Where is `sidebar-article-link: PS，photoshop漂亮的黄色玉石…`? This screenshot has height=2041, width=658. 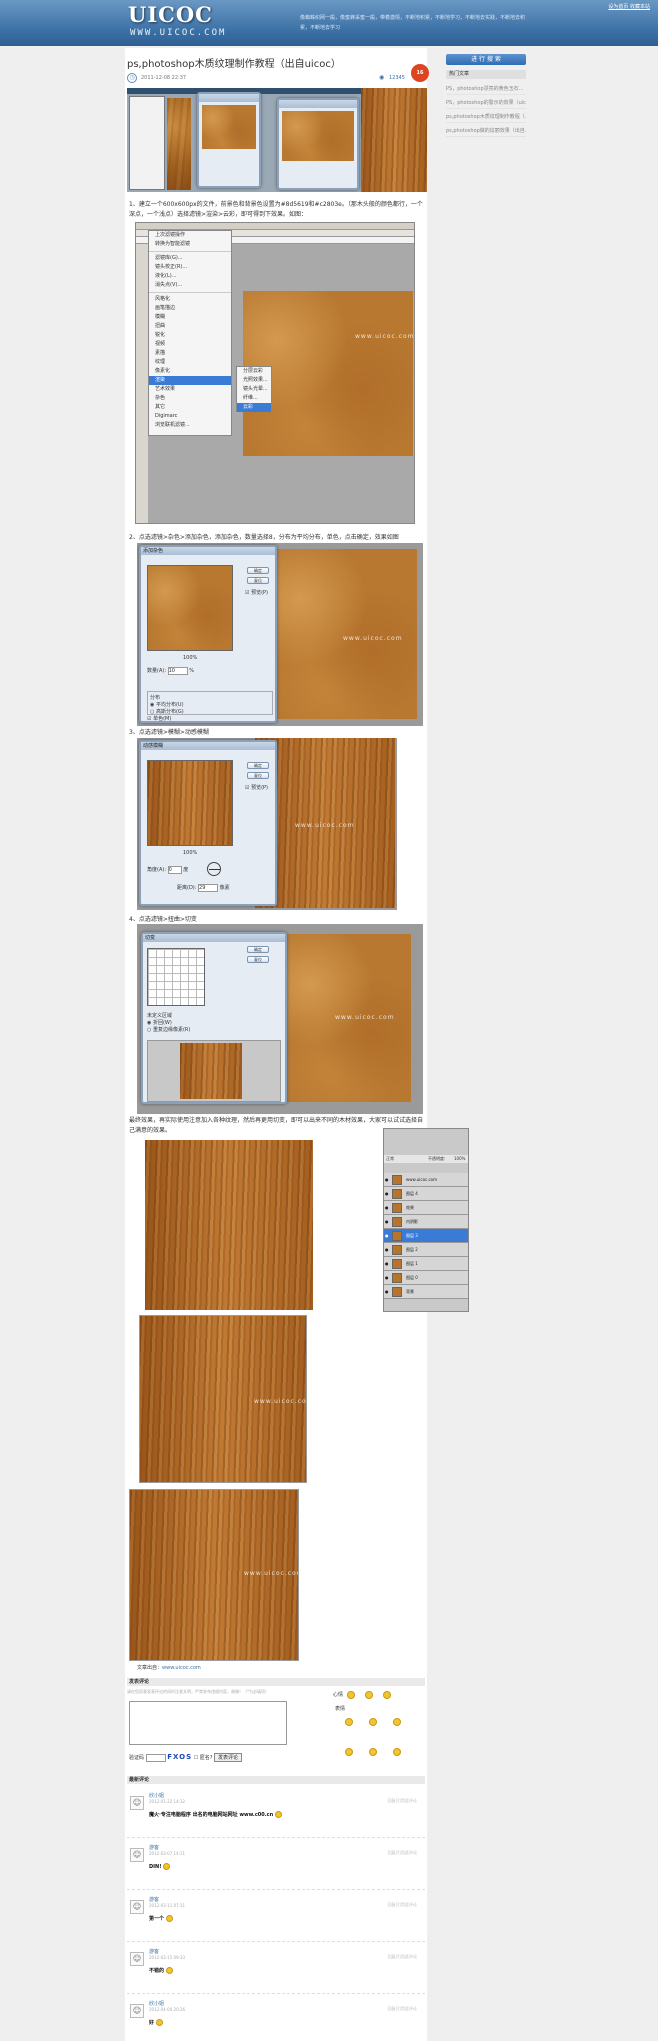
sidebar-article-link: PS，photoshop漂亮的黄色玉石… is located at coordinates (486, 89).